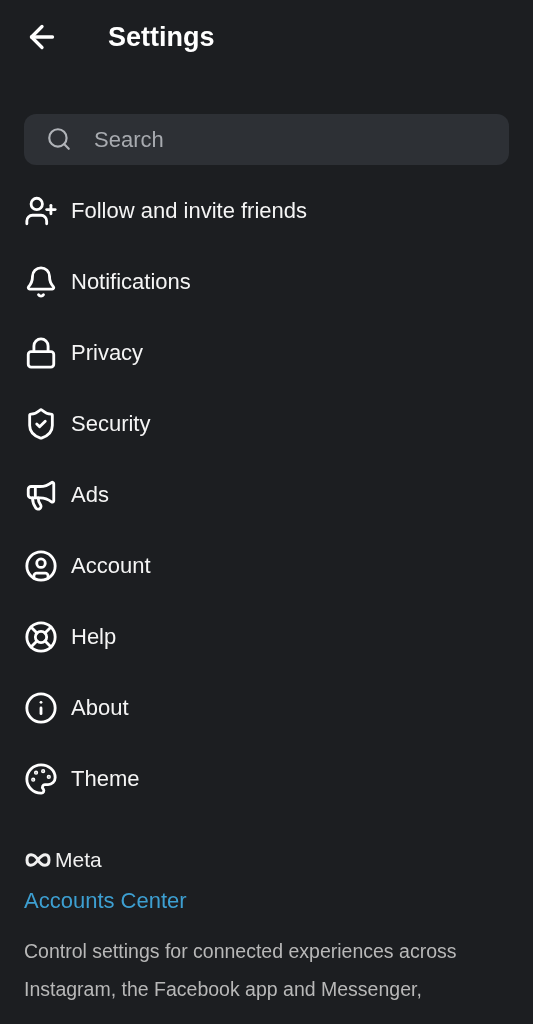 This screenshot has width=533, height=1024. What do you see at coordinates (41, 281) in the screenshot?
I see `bell-icon` at bounding box center [41, 281].